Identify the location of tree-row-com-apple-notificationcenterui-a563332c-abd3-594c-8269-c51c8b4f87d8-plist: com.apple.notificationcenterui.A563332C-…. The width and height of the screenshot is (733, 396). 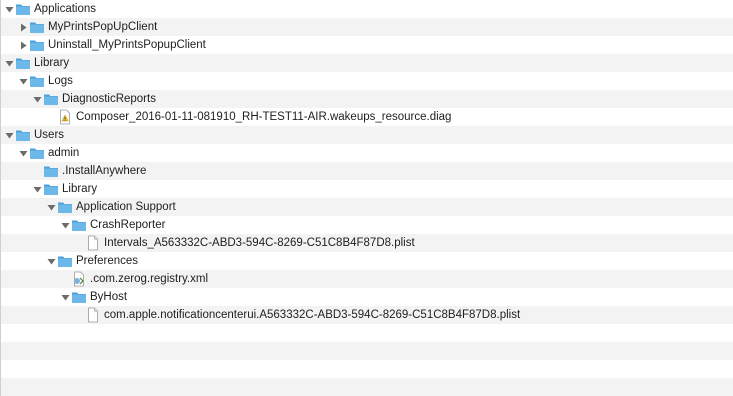
(367, 315).